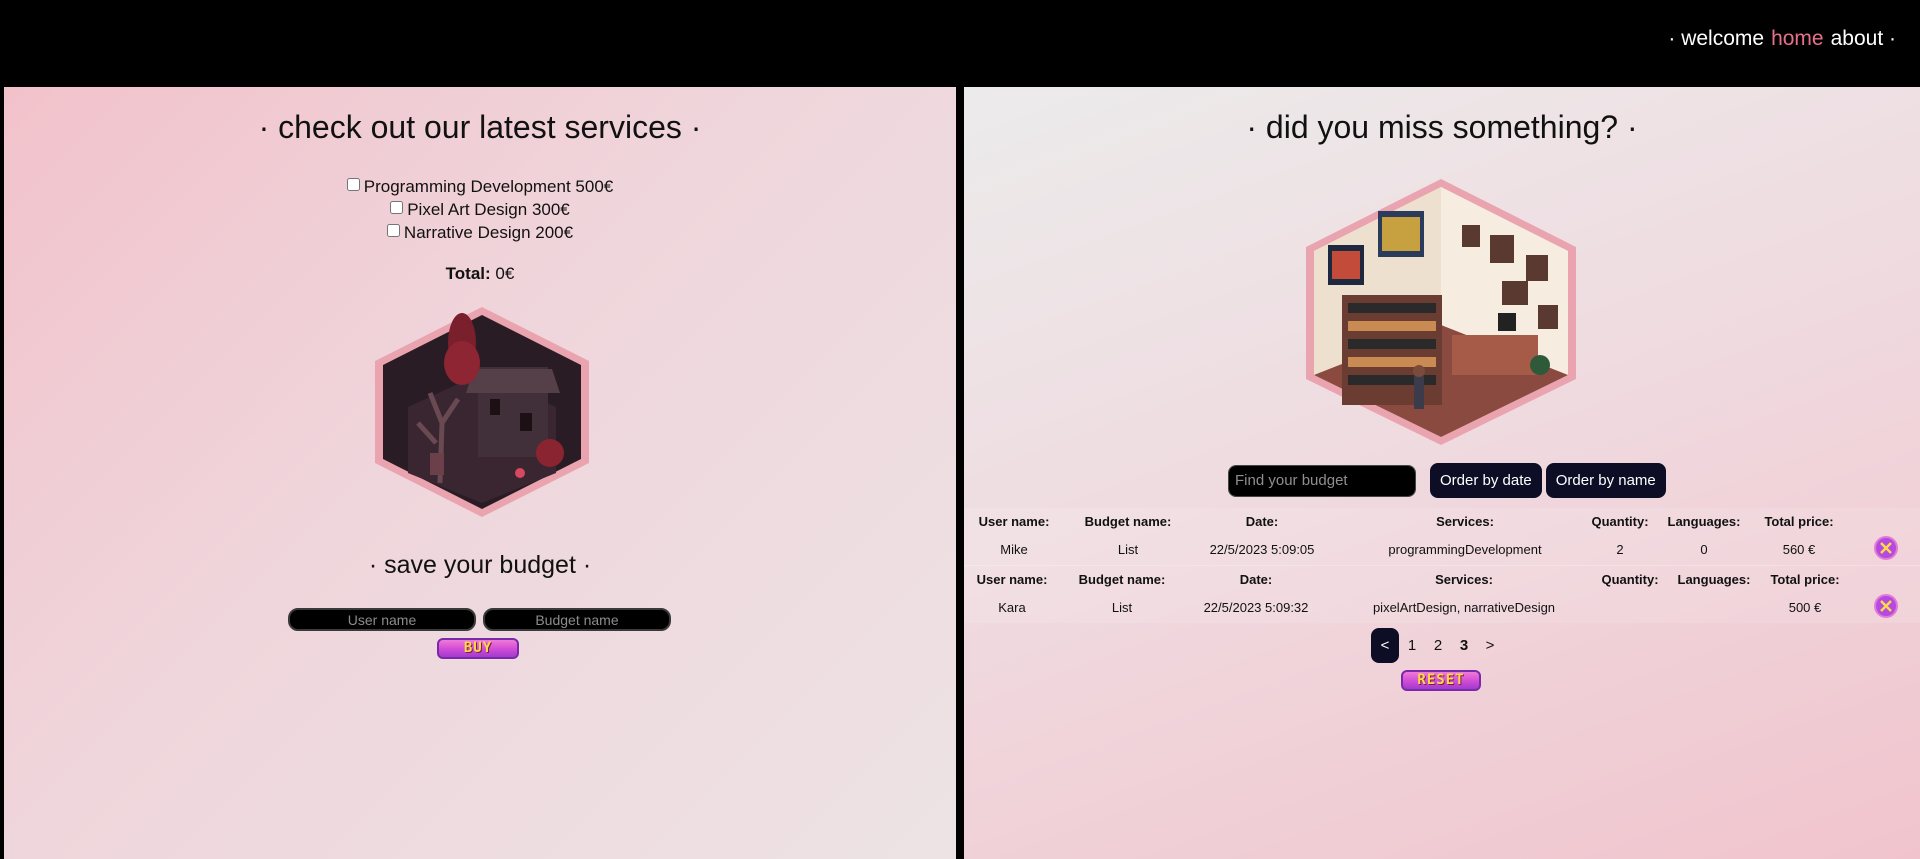 The image size is (1920, 859). Describe the element at coordinates (1465, 549) in the screenshot. I see `cell-services: programmingDevelopment` at that location.